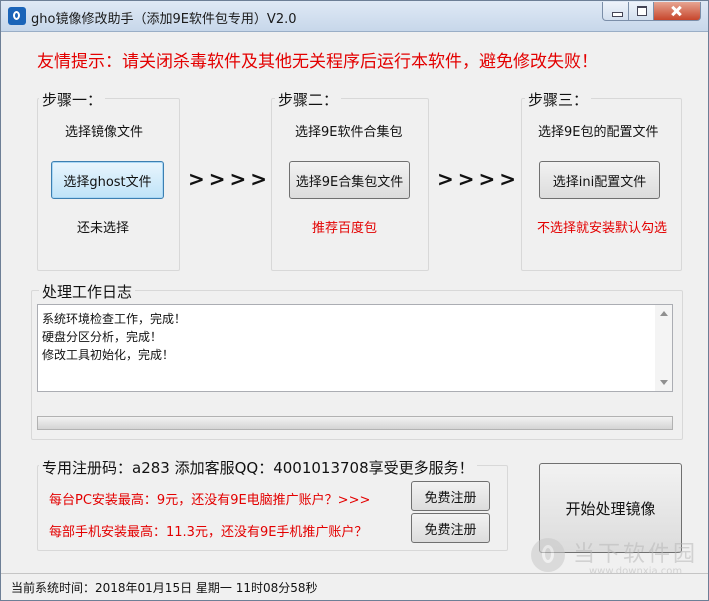 This screenshot has width=709, height=601. I want to click on select-ghost-file-button: 选择ghost文件, so click(107, 180).